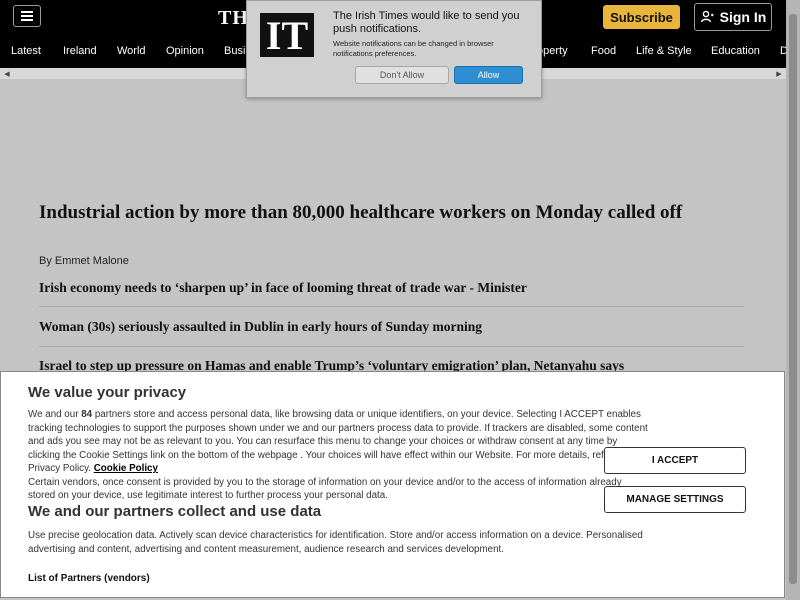 This screenshot has height=600, width=800. What do you see at coordinates (27, 16) in the screenshot?
I see `menu-icon` at bounding box center [27, 16].